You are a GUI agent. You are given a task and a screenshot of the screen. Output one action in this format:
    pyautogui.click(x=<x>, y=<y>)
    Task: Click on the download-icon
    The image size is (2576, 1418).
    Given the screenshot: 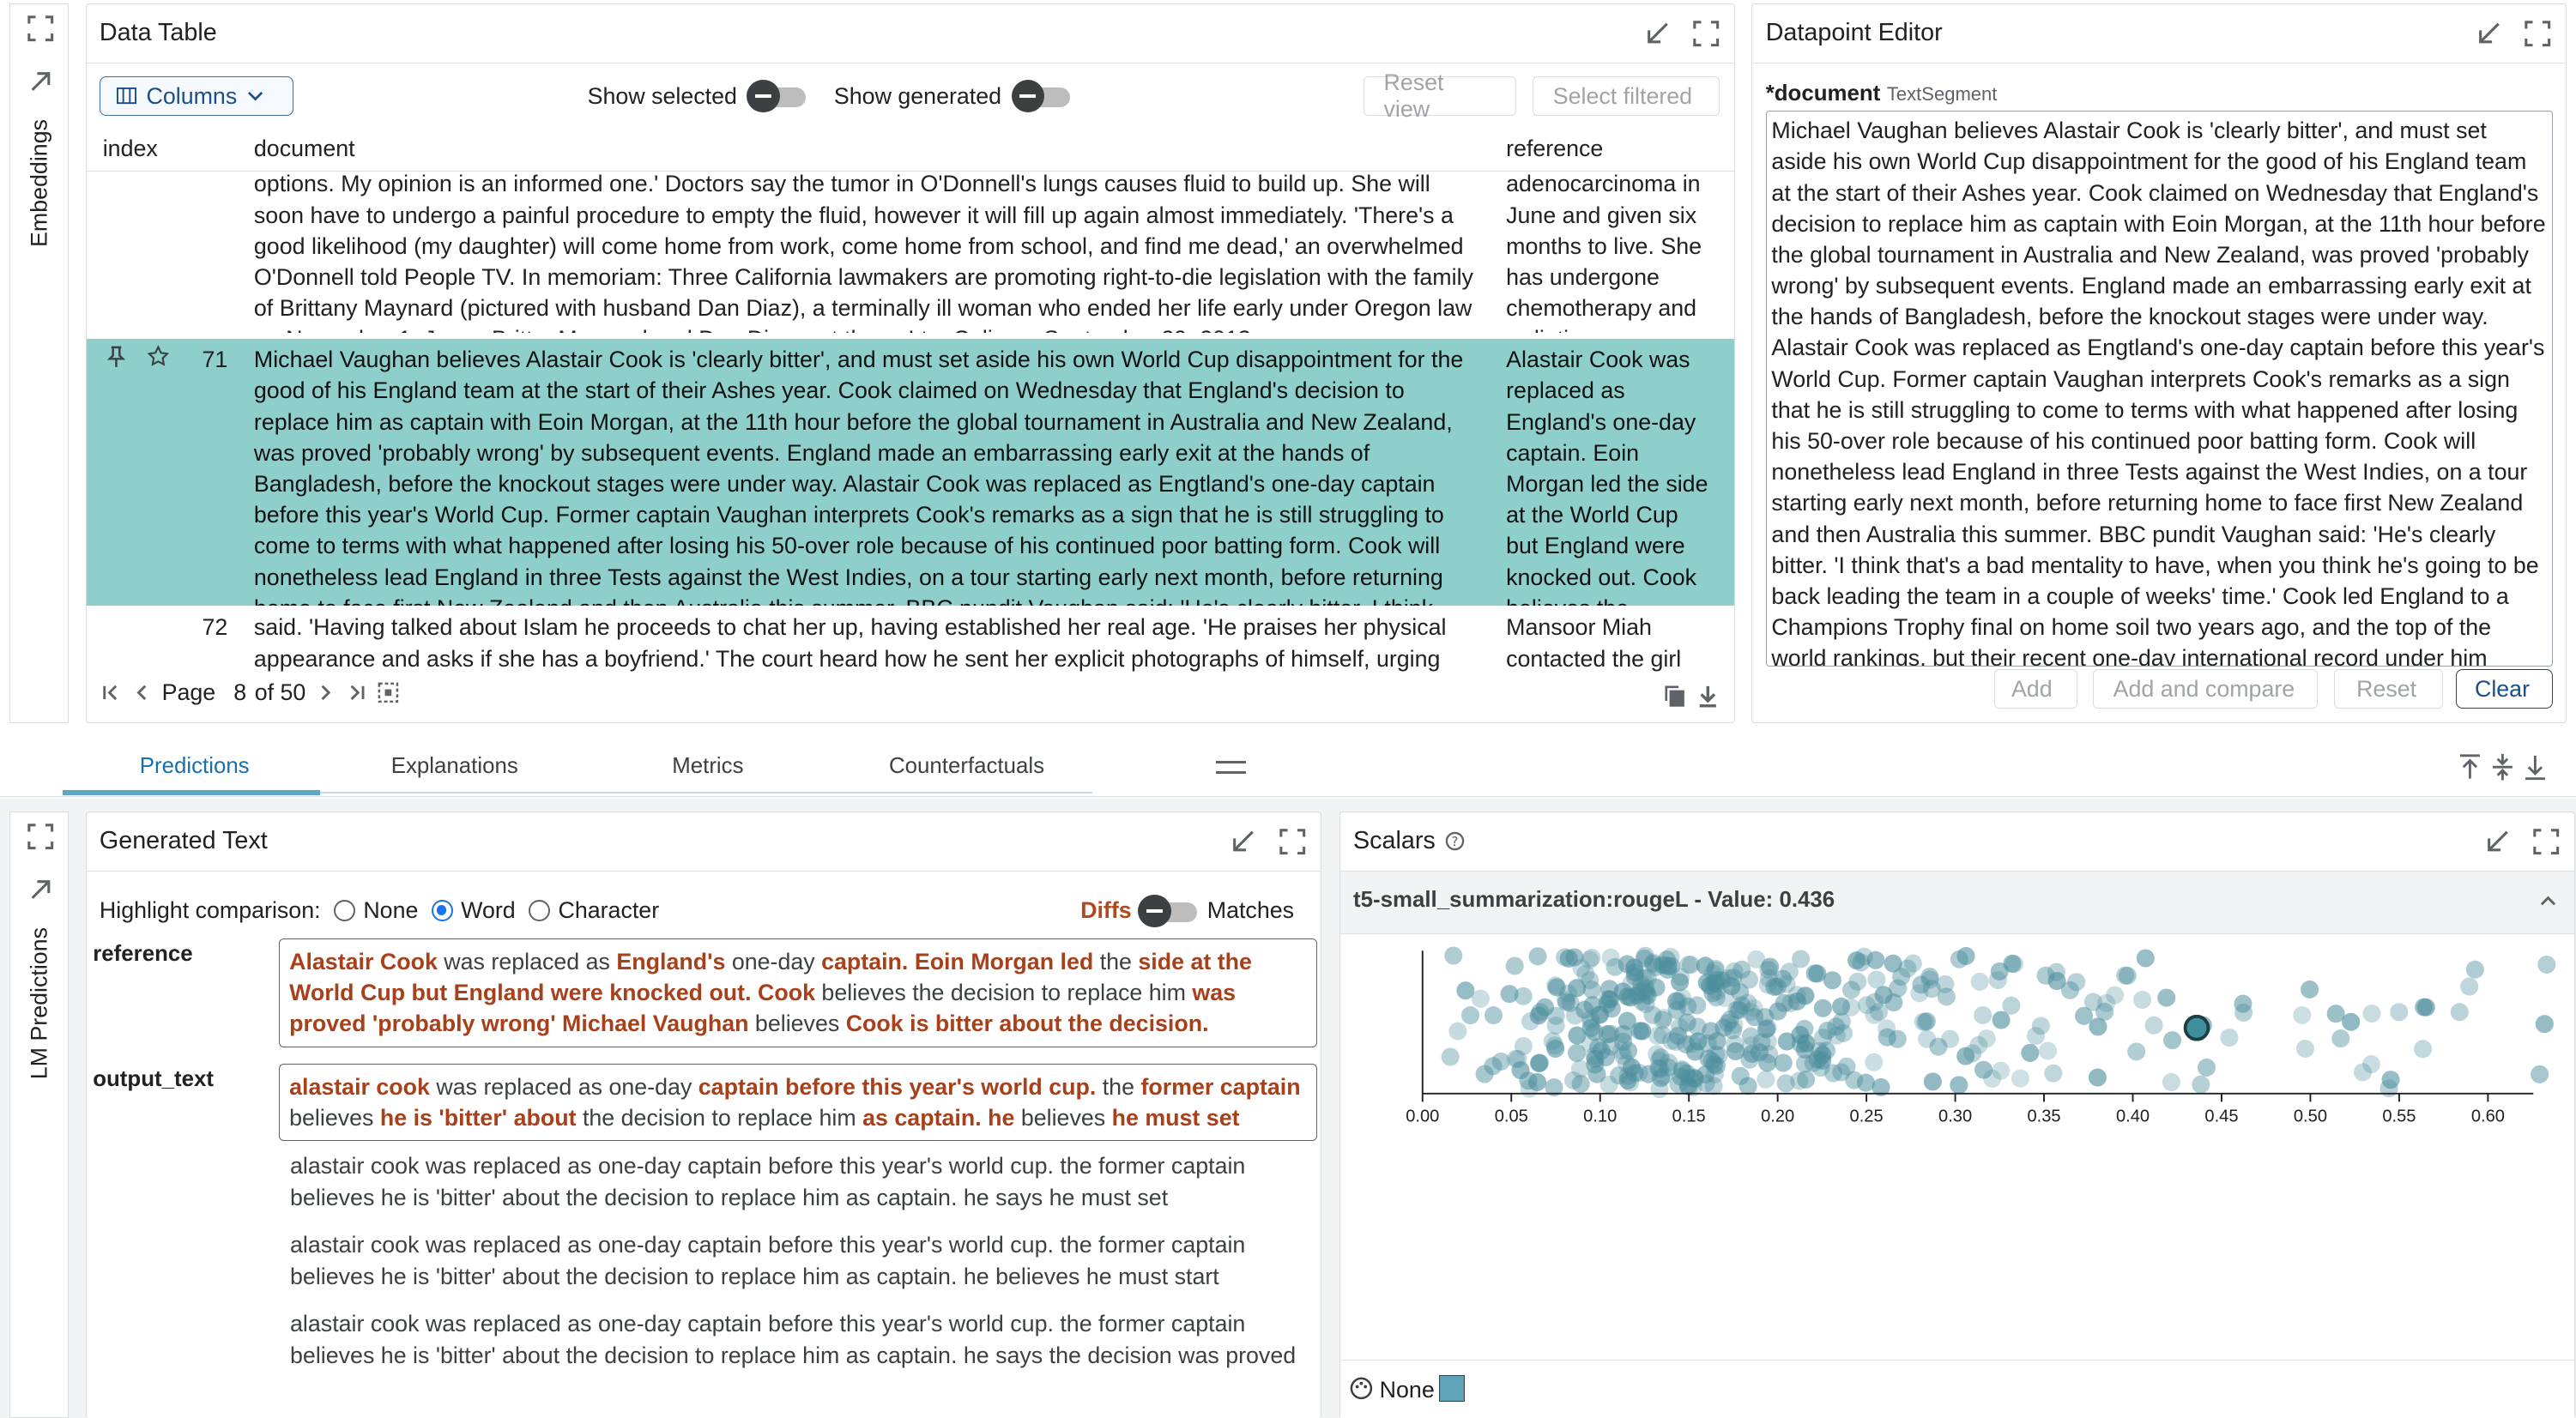 What is the action you would take?
    pyautogui.click(x=1708, y=696)
    